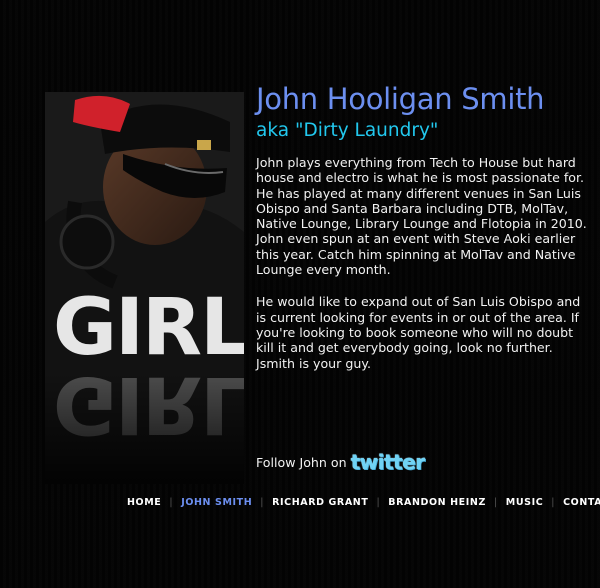 The width and height of the screenshot is (600, 588). I want to click on nav-john-smith: JOHN SMITH, so click(216, 502).